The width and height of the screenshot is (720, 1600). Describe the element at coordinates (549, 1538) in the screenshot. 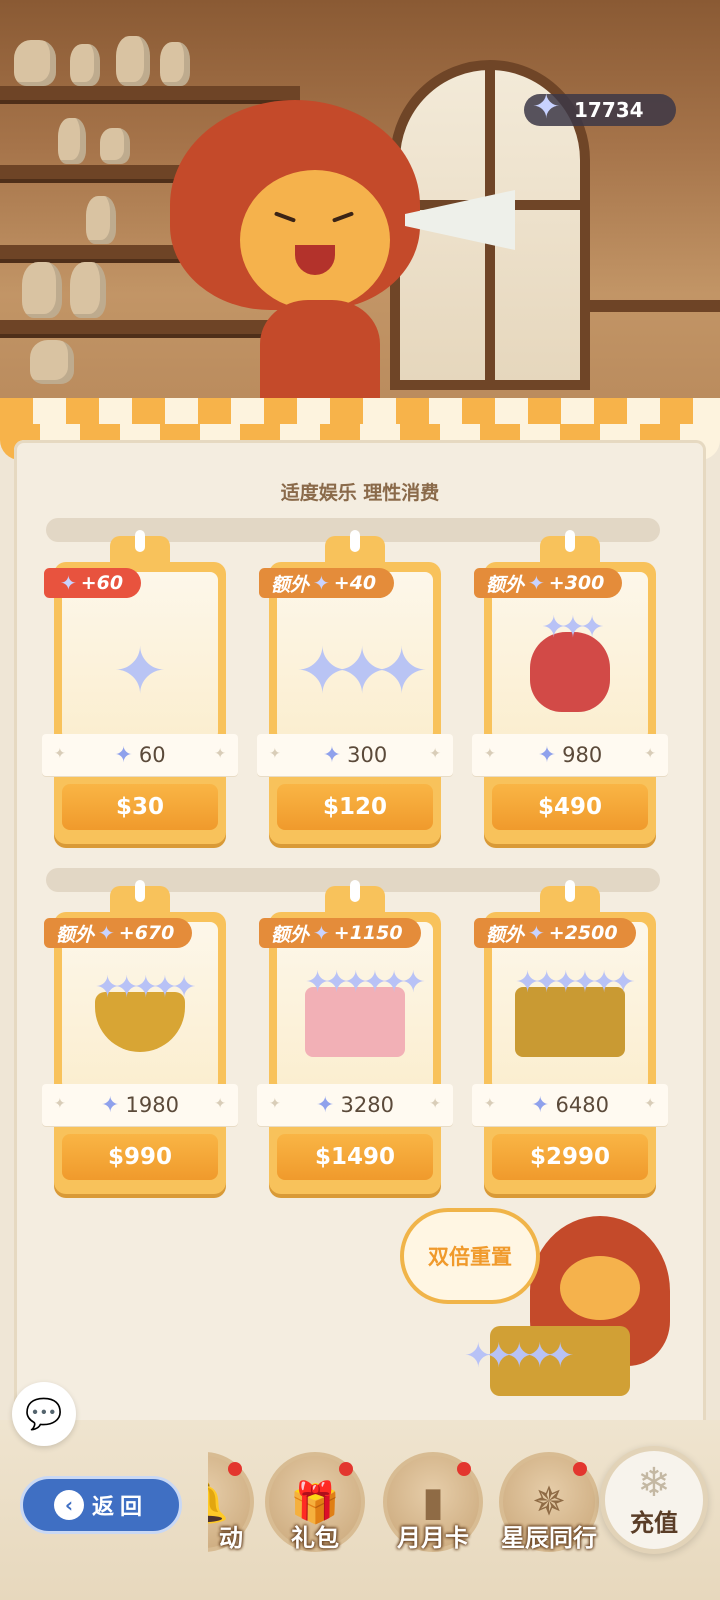

I see `nav-label: 星辰同行` at that location.